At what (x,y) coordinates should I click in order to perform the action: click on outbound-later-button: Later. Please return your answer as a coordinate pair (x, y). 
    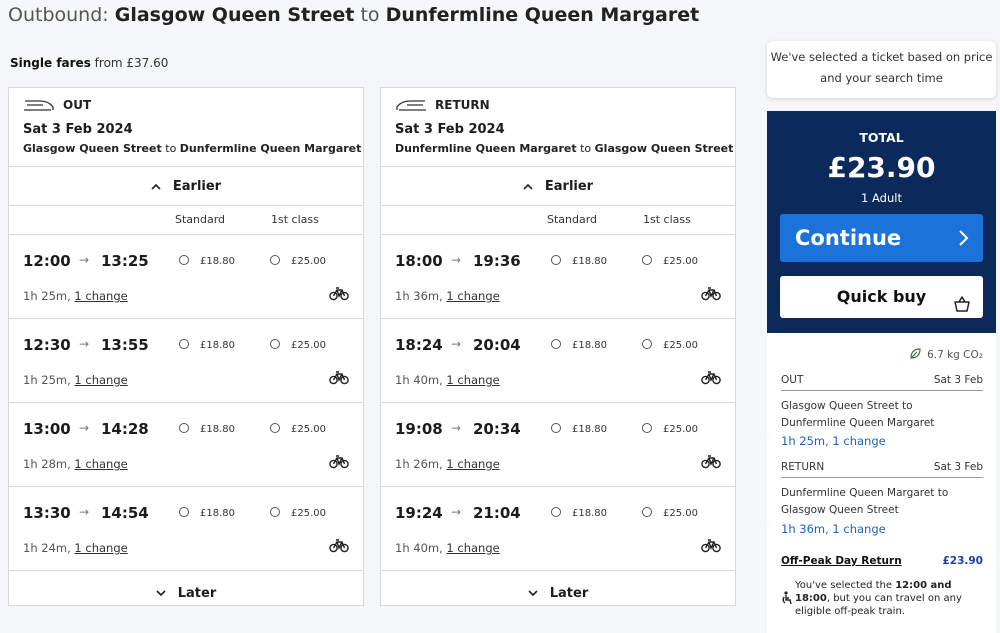
    Looking at the image, I should click on (186, 593).